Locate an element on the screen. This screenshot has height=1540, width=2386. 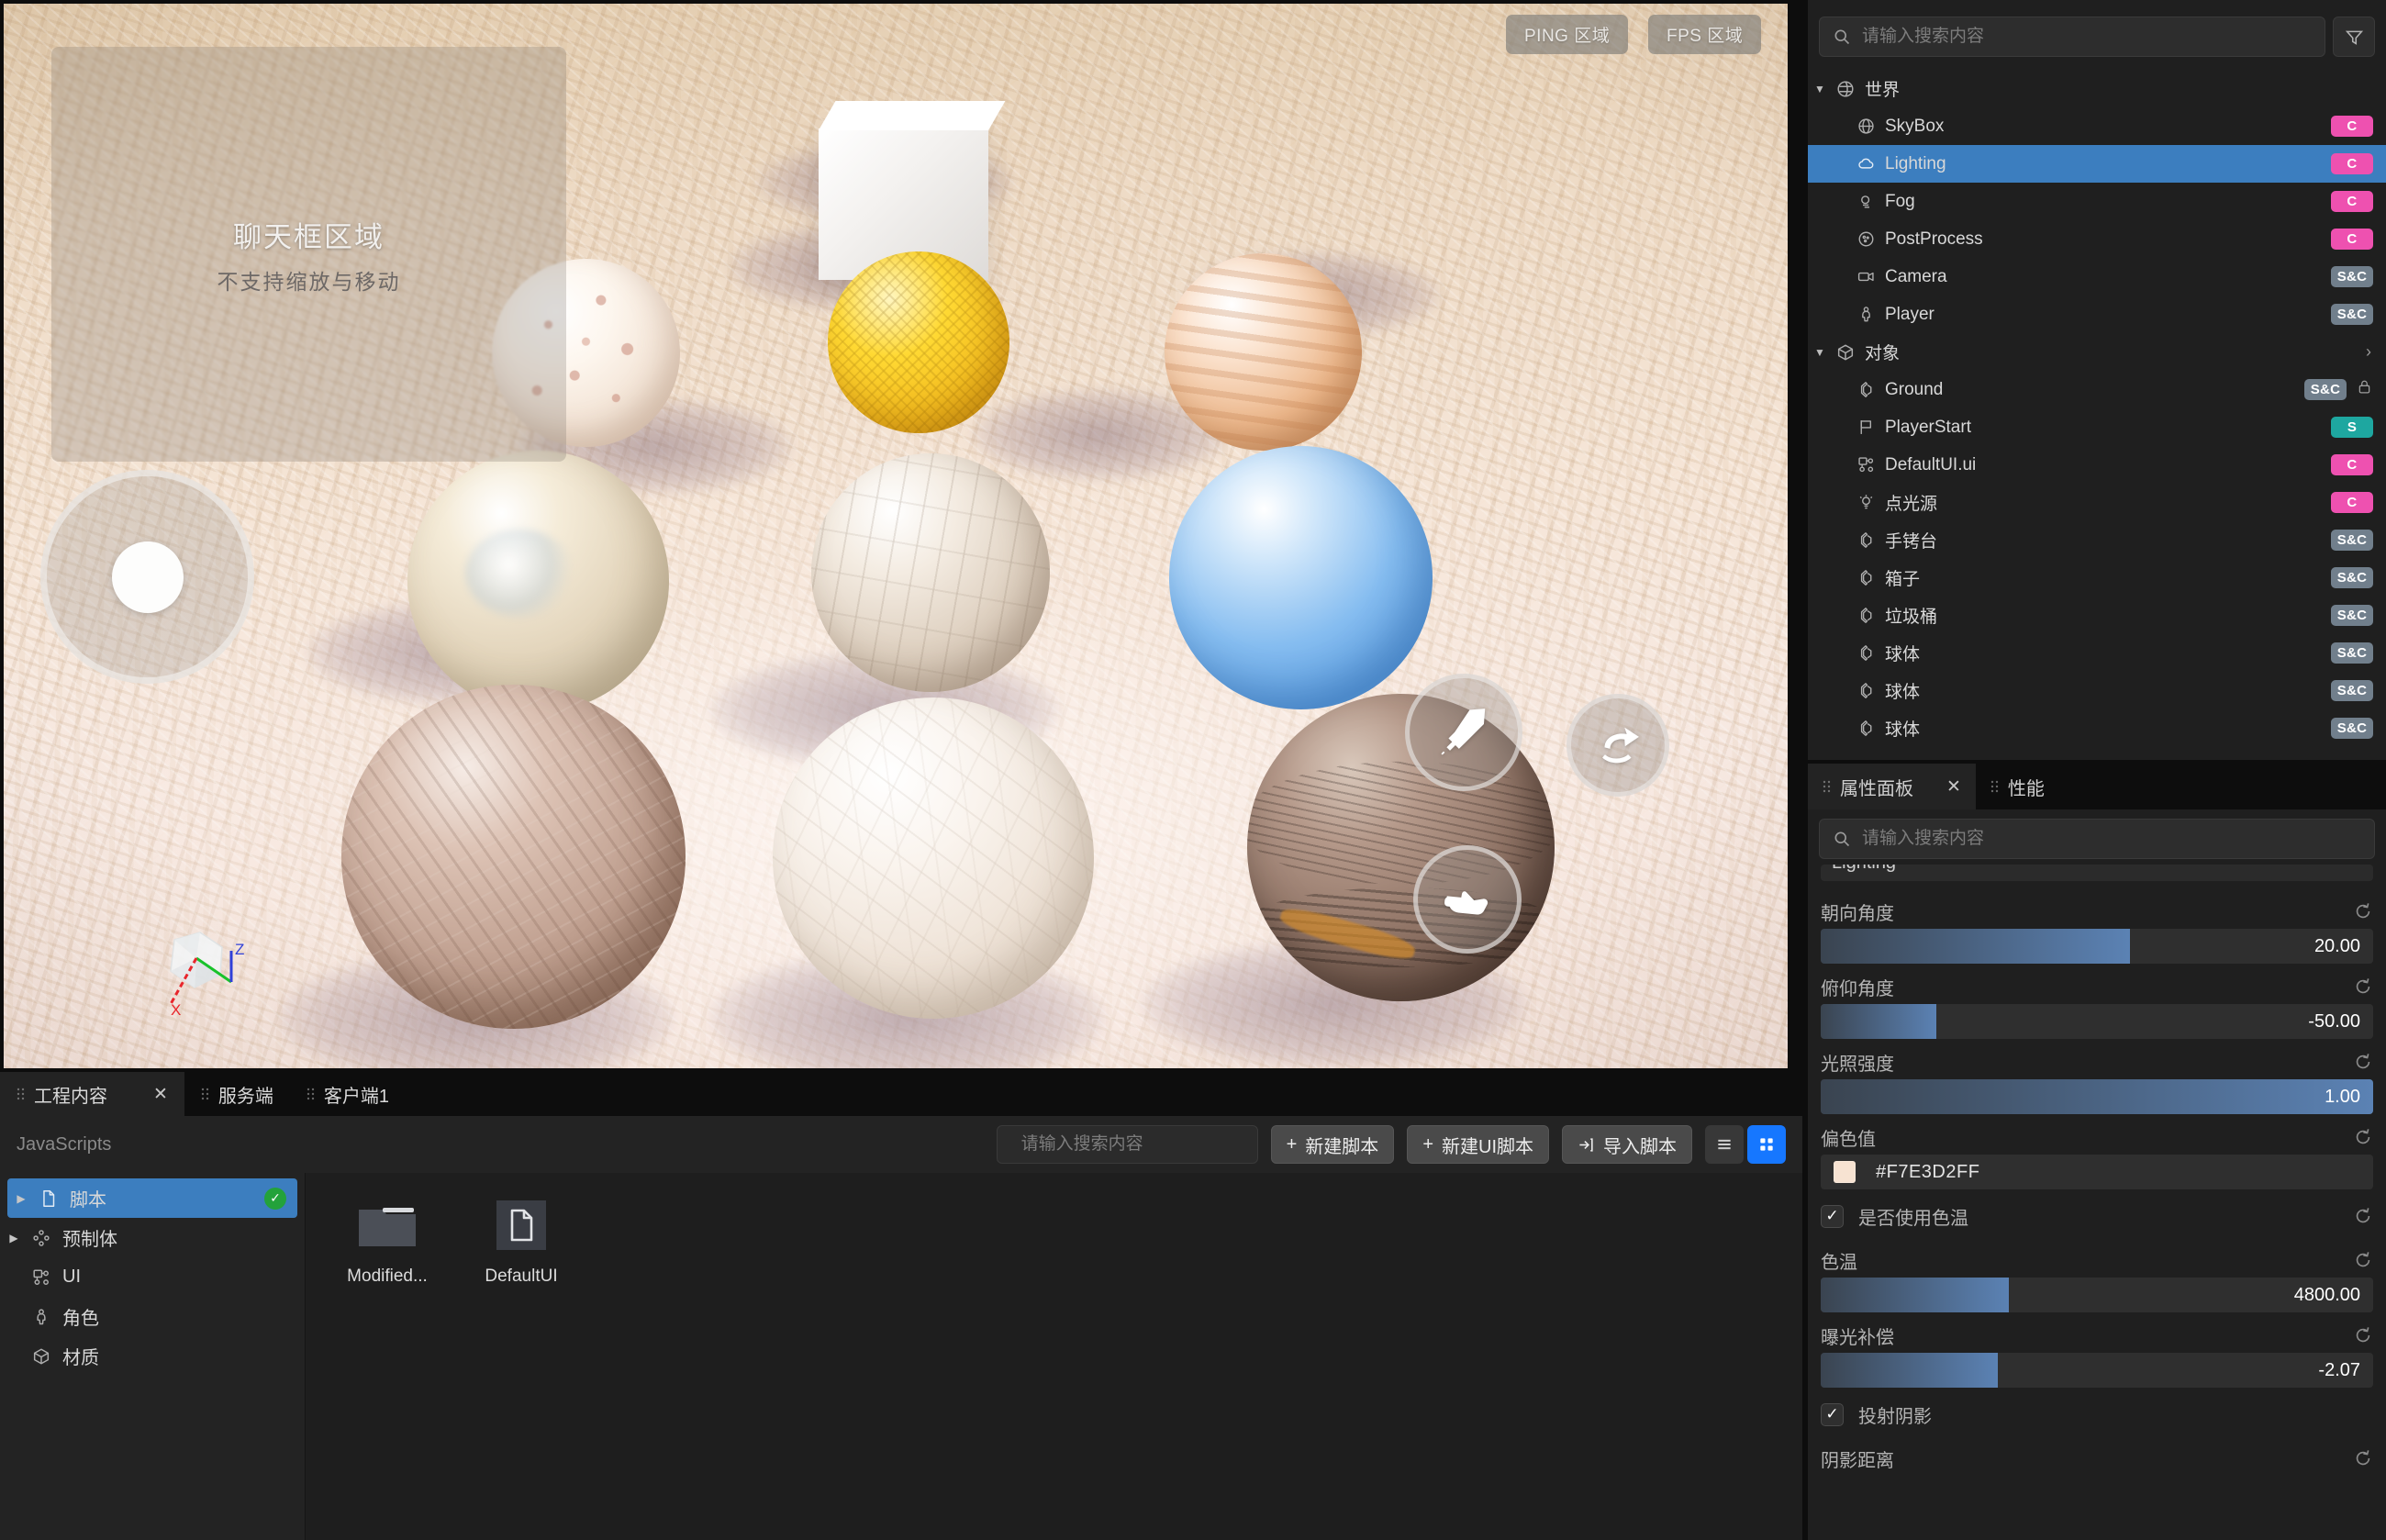
asset-tree: ▶ 脚本 ✓ ▶ 预制体 UI 角色 材质 is located at coordinates (153, 1356).